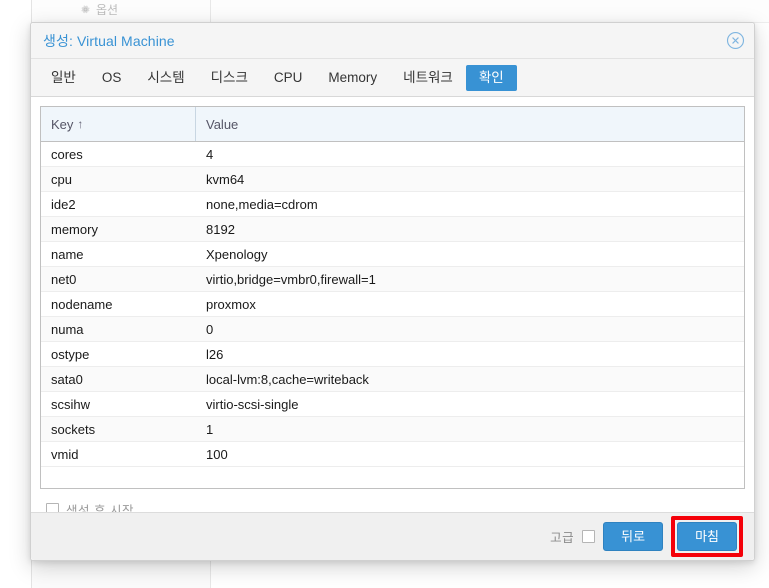  I want to click on table-row: scsihw virtio-scsi-single, so click(392, 404).